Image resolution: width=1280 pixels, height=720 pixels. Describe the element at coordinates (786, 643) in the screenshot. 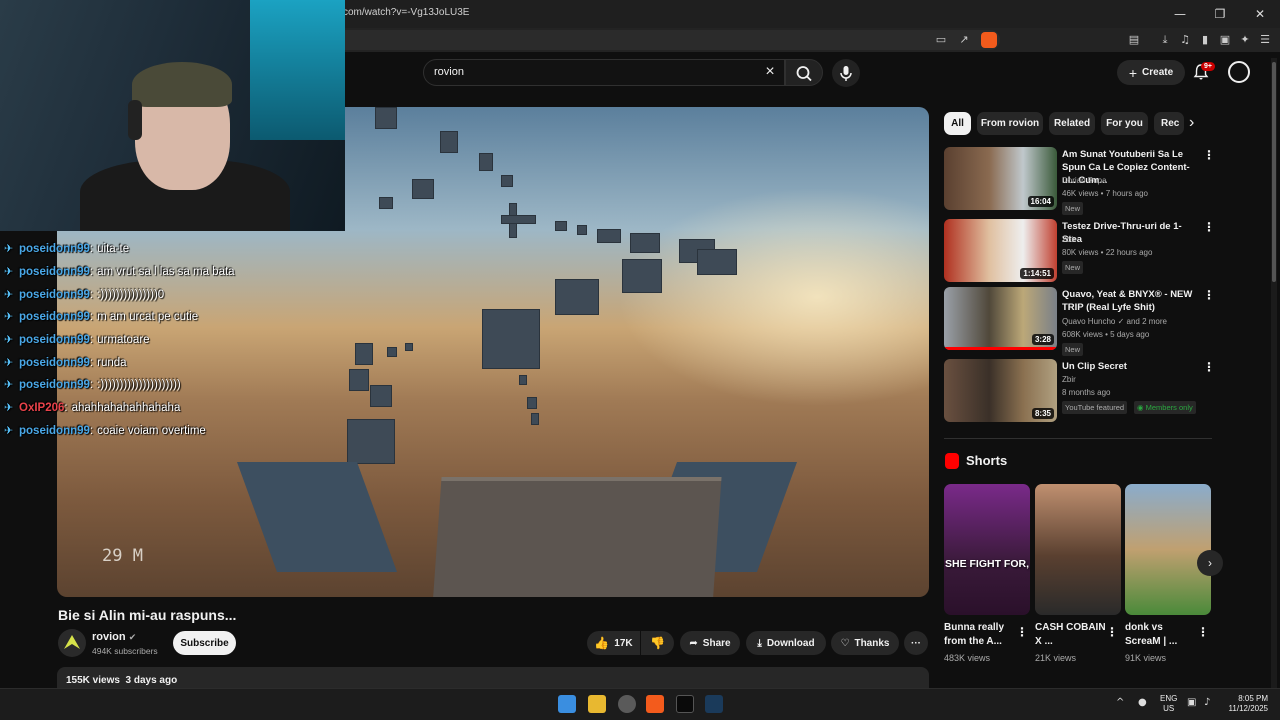

I see `download-button: ⤓ Download` at that location.